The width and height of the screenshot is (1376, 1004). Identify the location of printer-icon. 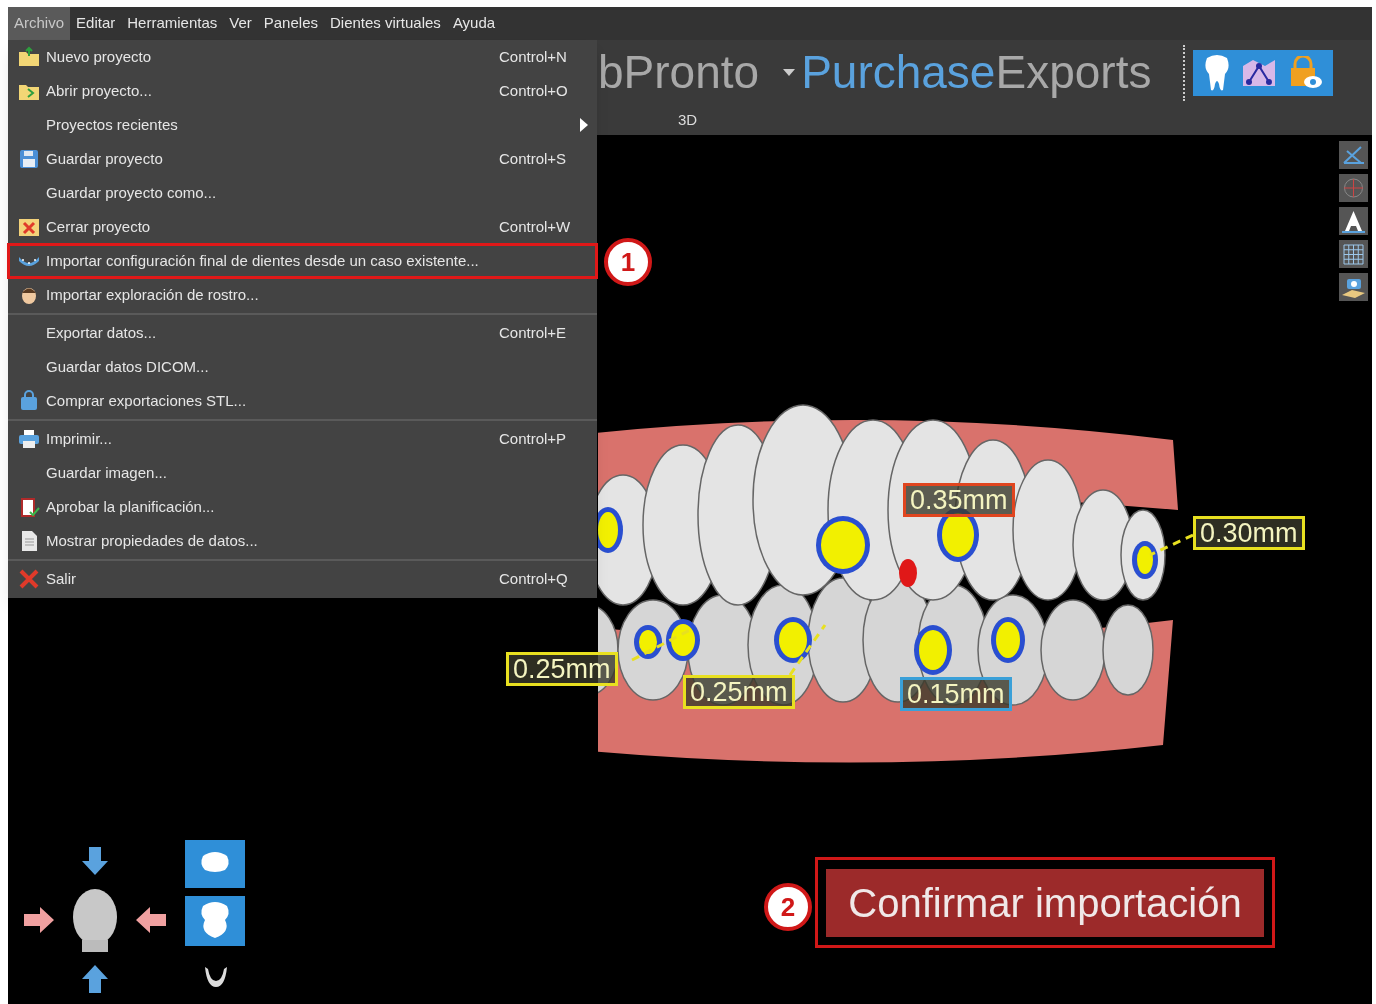
(29, 439).